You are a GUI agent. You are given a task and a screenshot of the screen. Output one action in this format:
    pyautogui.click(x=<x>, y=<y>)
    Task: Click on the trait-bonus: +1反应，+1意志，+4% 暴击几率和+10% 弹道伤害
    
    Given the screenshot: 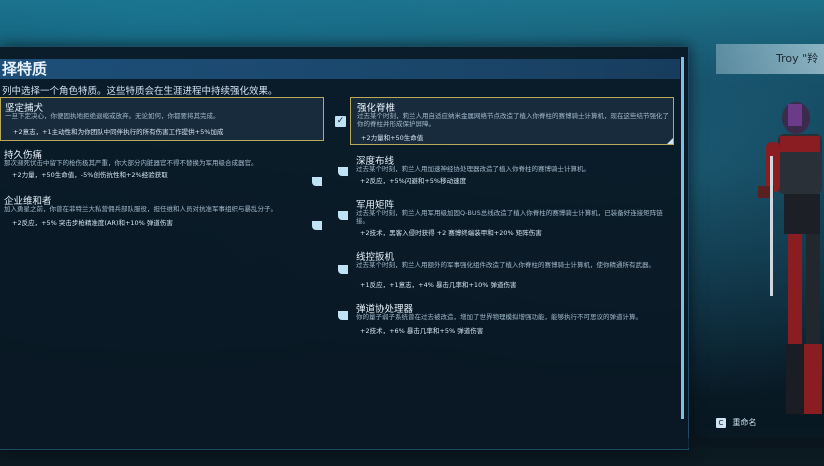 What is the action you would take?
    pyautogui.click(x=438, y=285)
    